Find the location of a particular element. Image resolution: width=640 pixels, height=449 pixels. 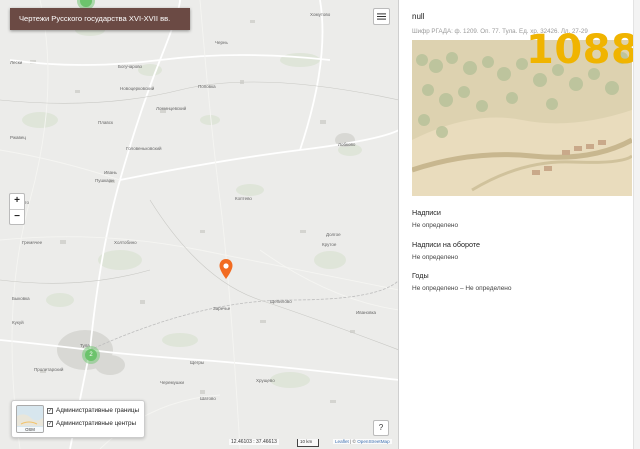

place-label: Новоцерковский is located at coordinates (137, 88).